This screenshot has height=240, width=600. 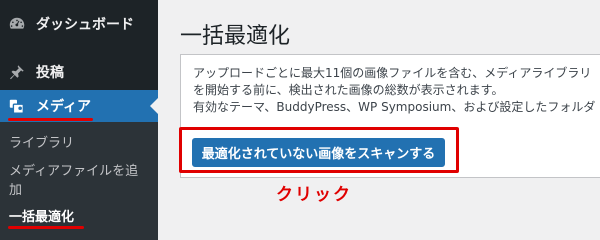 What do you see at coordinates (17, 72) in the screenshot?
I see `pin-icon` at bounding box center [17, 72].